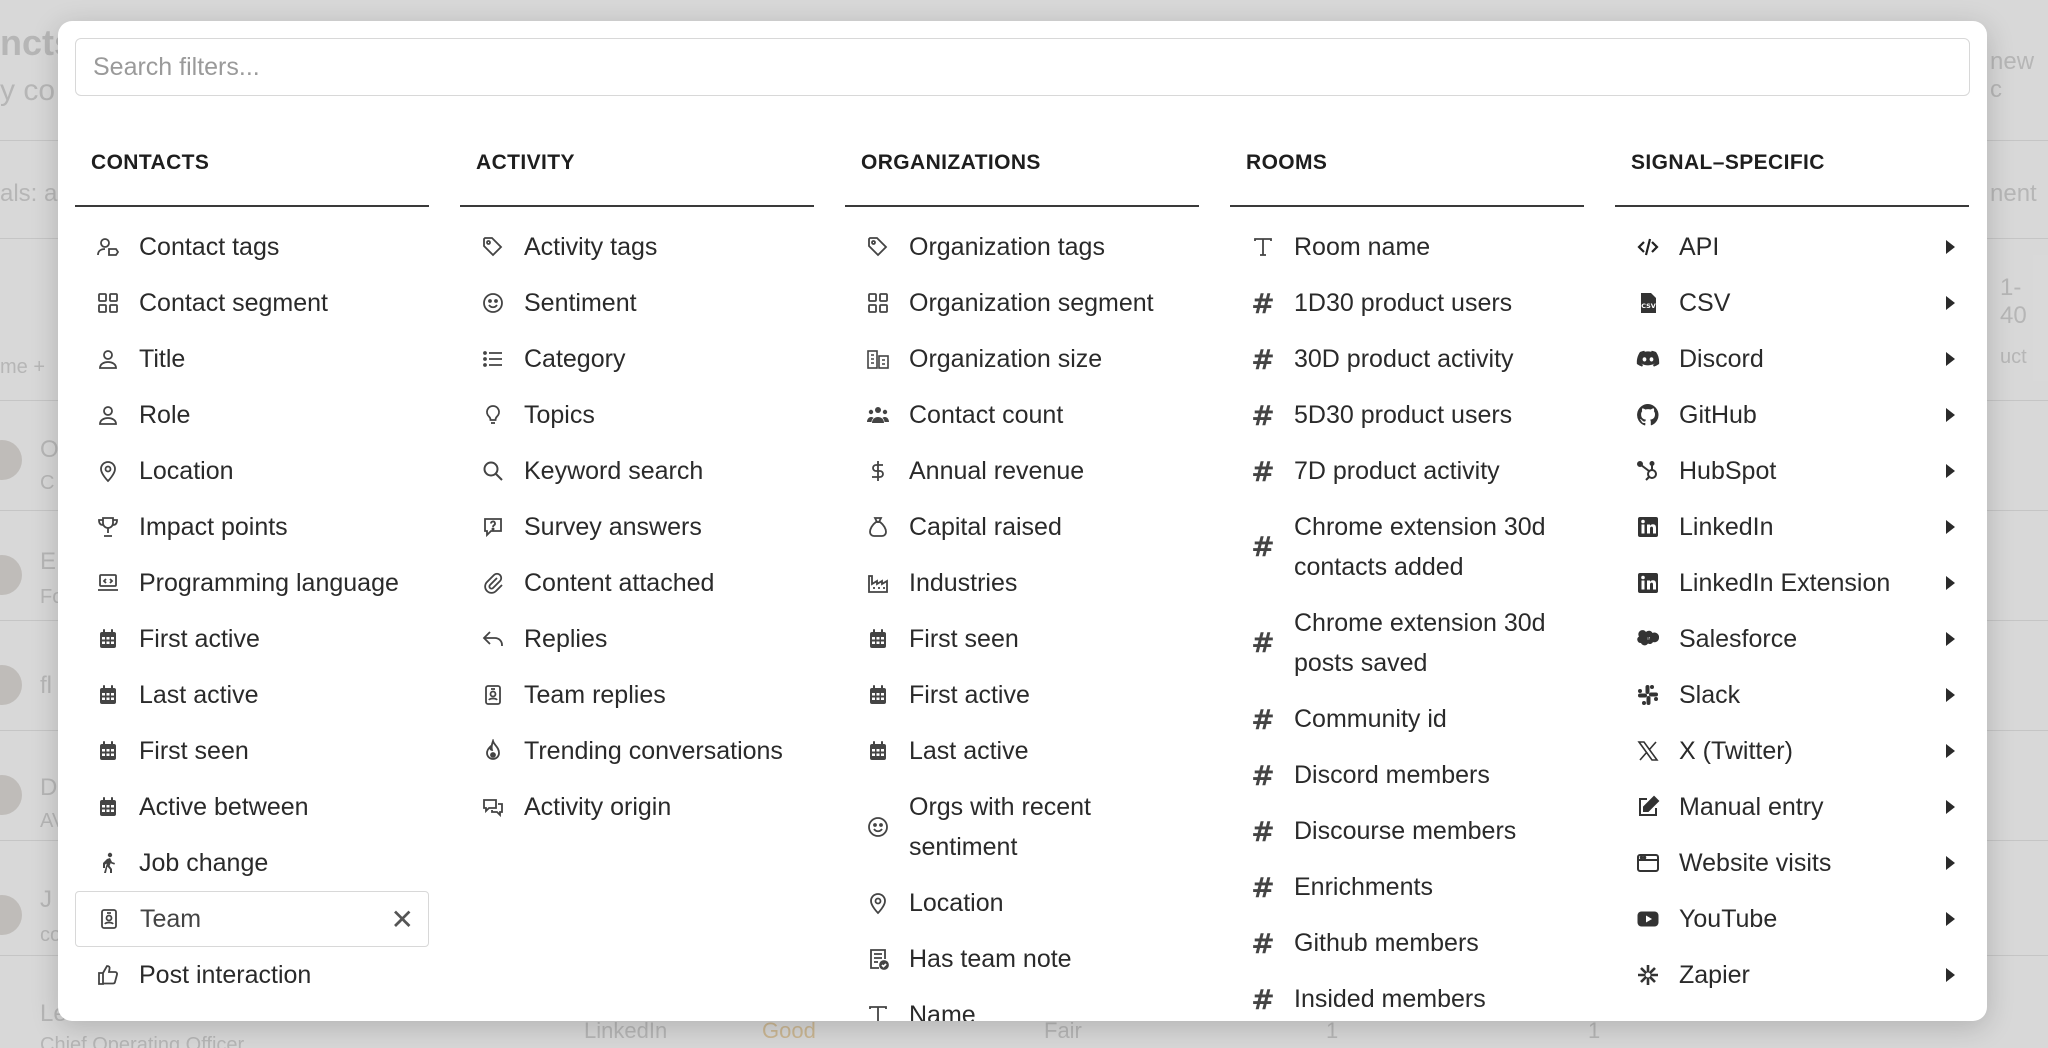  What do you see at coordinates (1792, 751) in the screenshot?
I see `filter-option: X (Twitter)` at bounding box center [1792, 751].